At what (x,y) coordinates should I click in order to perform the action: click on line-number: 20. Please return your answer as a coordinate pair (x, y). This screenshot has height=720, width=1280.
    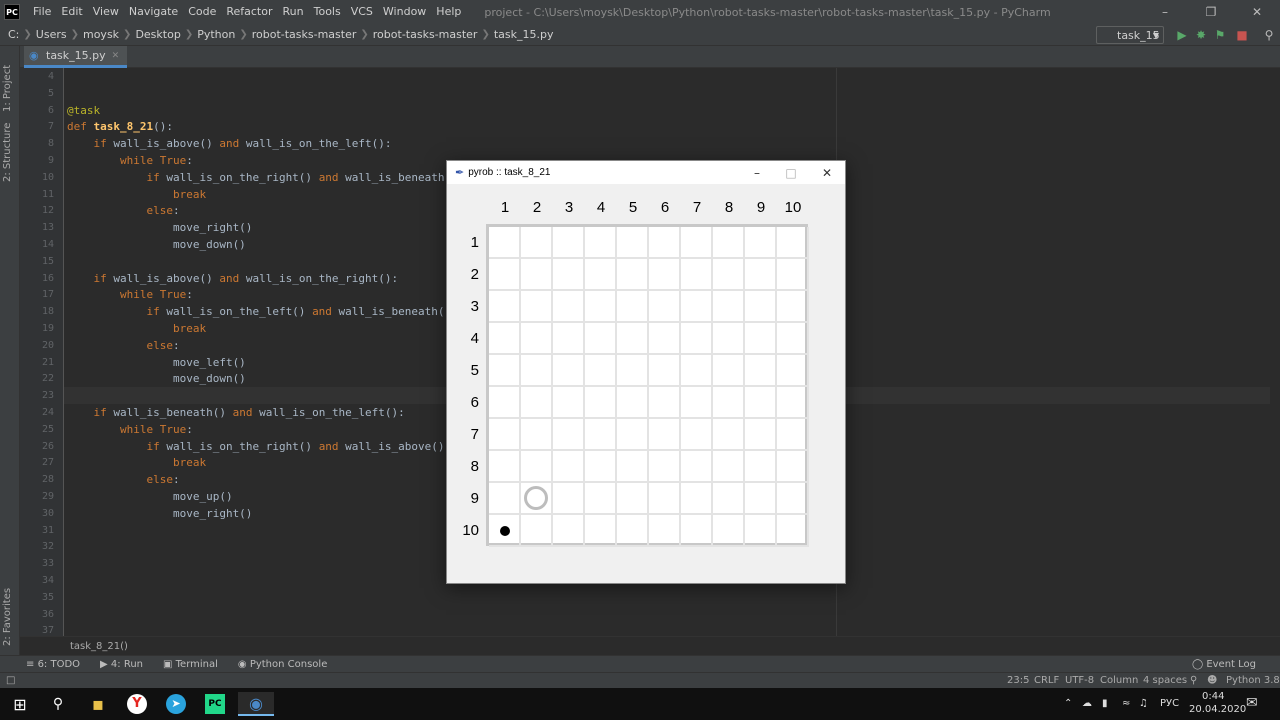
    Looking at the image, I should click on (47, 345).